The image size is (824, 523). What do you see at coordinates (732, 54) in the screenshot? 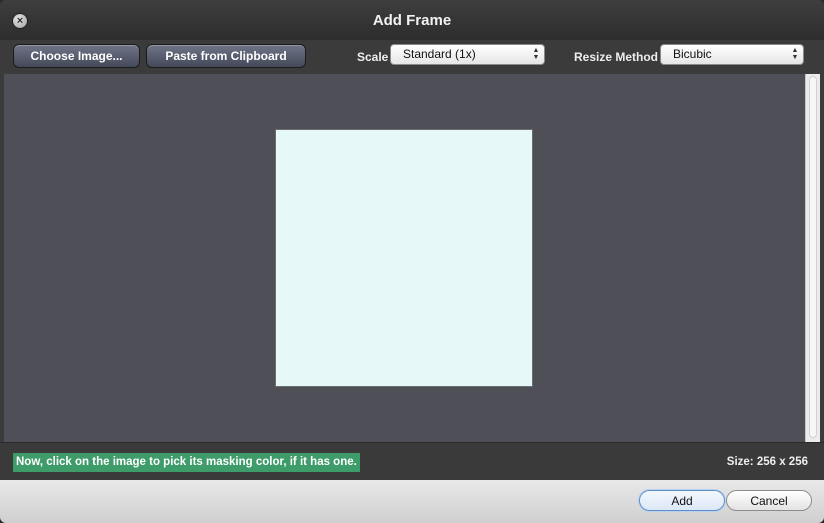
I see `resize-method-select: Bicubic ▲ ▼` at bounding box center [732, 54].